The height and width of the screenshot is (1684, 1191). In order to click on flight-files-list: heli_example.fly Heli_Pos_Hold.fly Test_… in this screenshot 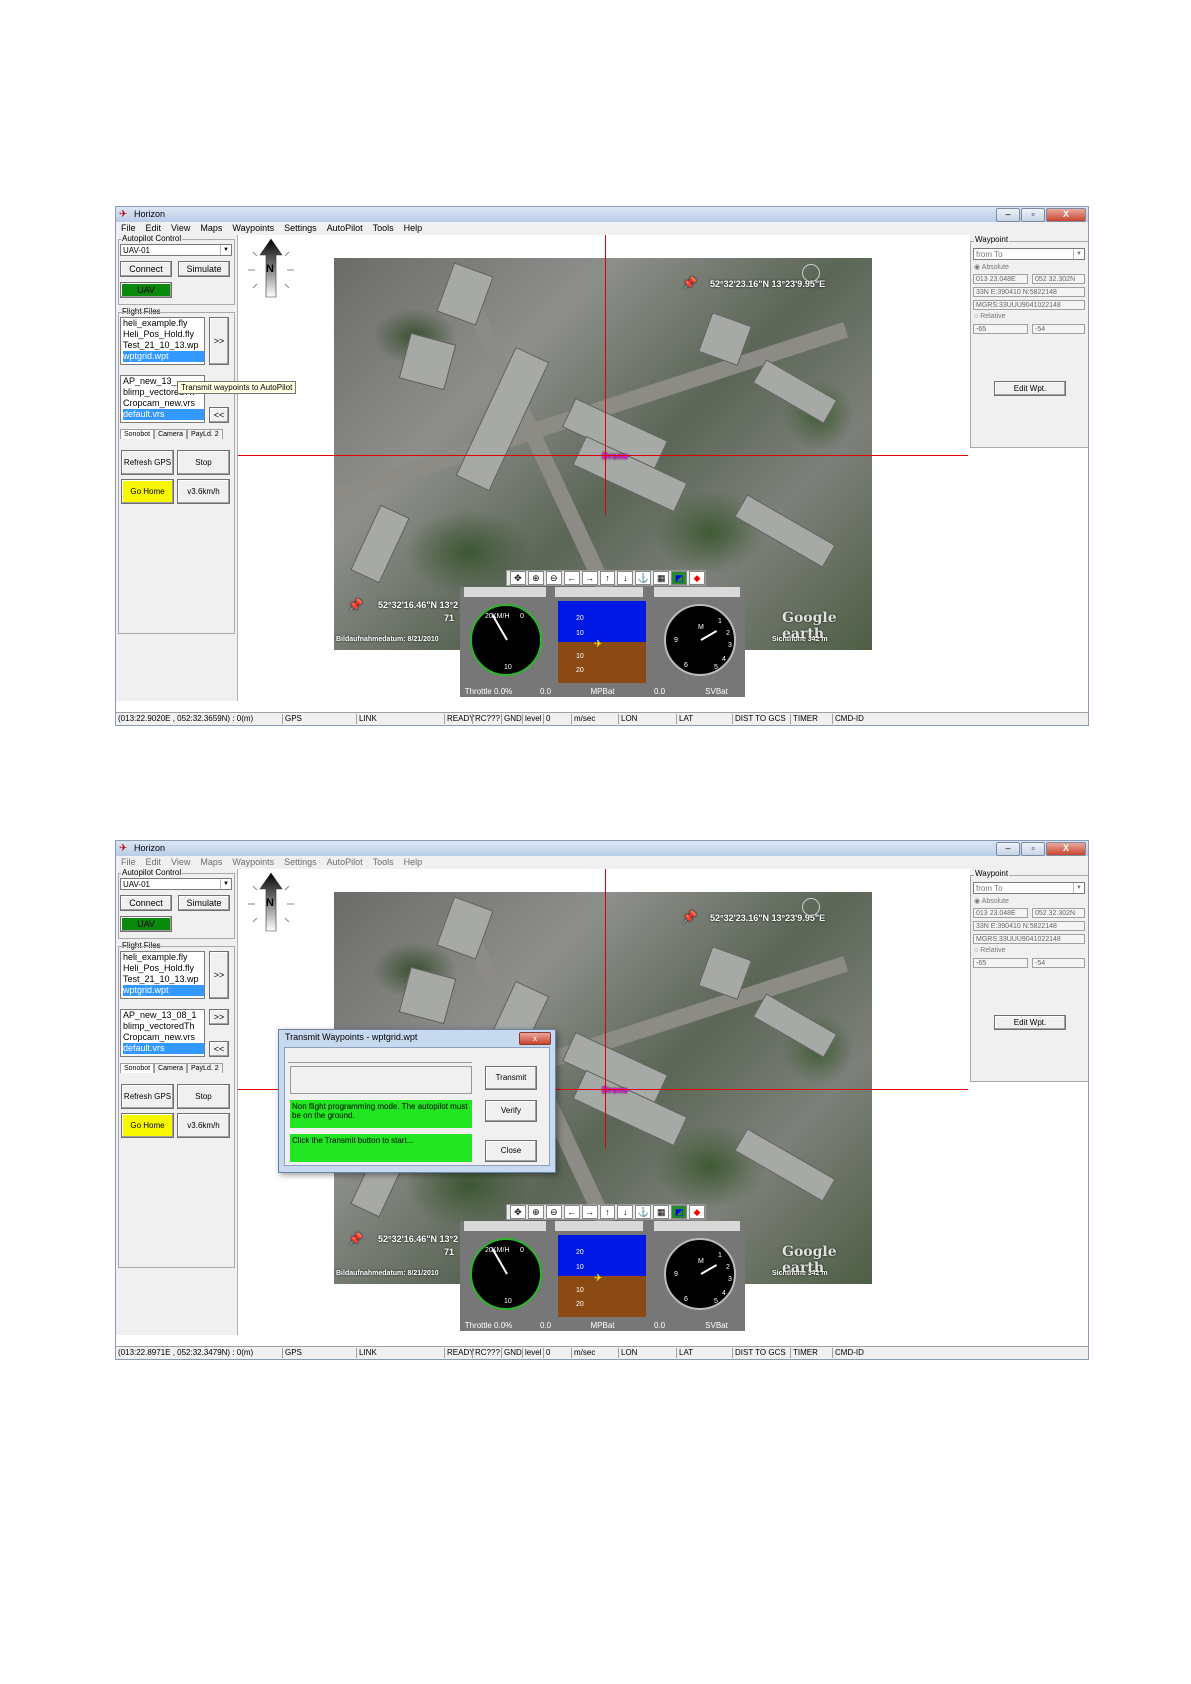, I will do `click(162, 341)`.